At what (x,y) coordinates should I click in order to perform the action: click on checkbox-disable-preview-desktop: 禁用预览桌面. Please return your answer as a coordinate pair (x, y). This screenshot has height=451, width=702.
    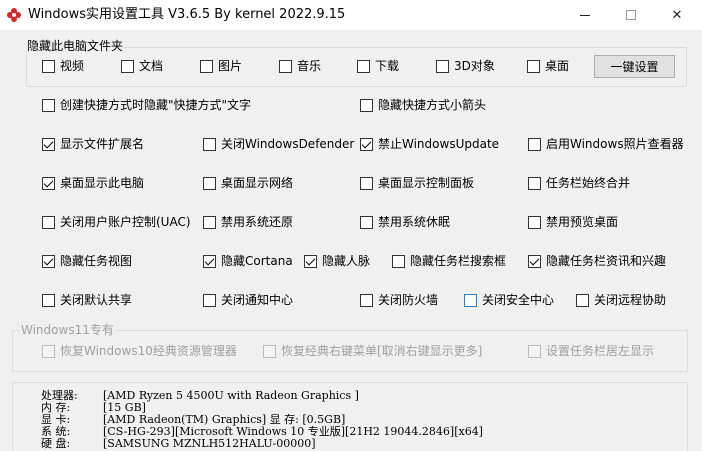
    Looking at the image, I should click on (573, 222).